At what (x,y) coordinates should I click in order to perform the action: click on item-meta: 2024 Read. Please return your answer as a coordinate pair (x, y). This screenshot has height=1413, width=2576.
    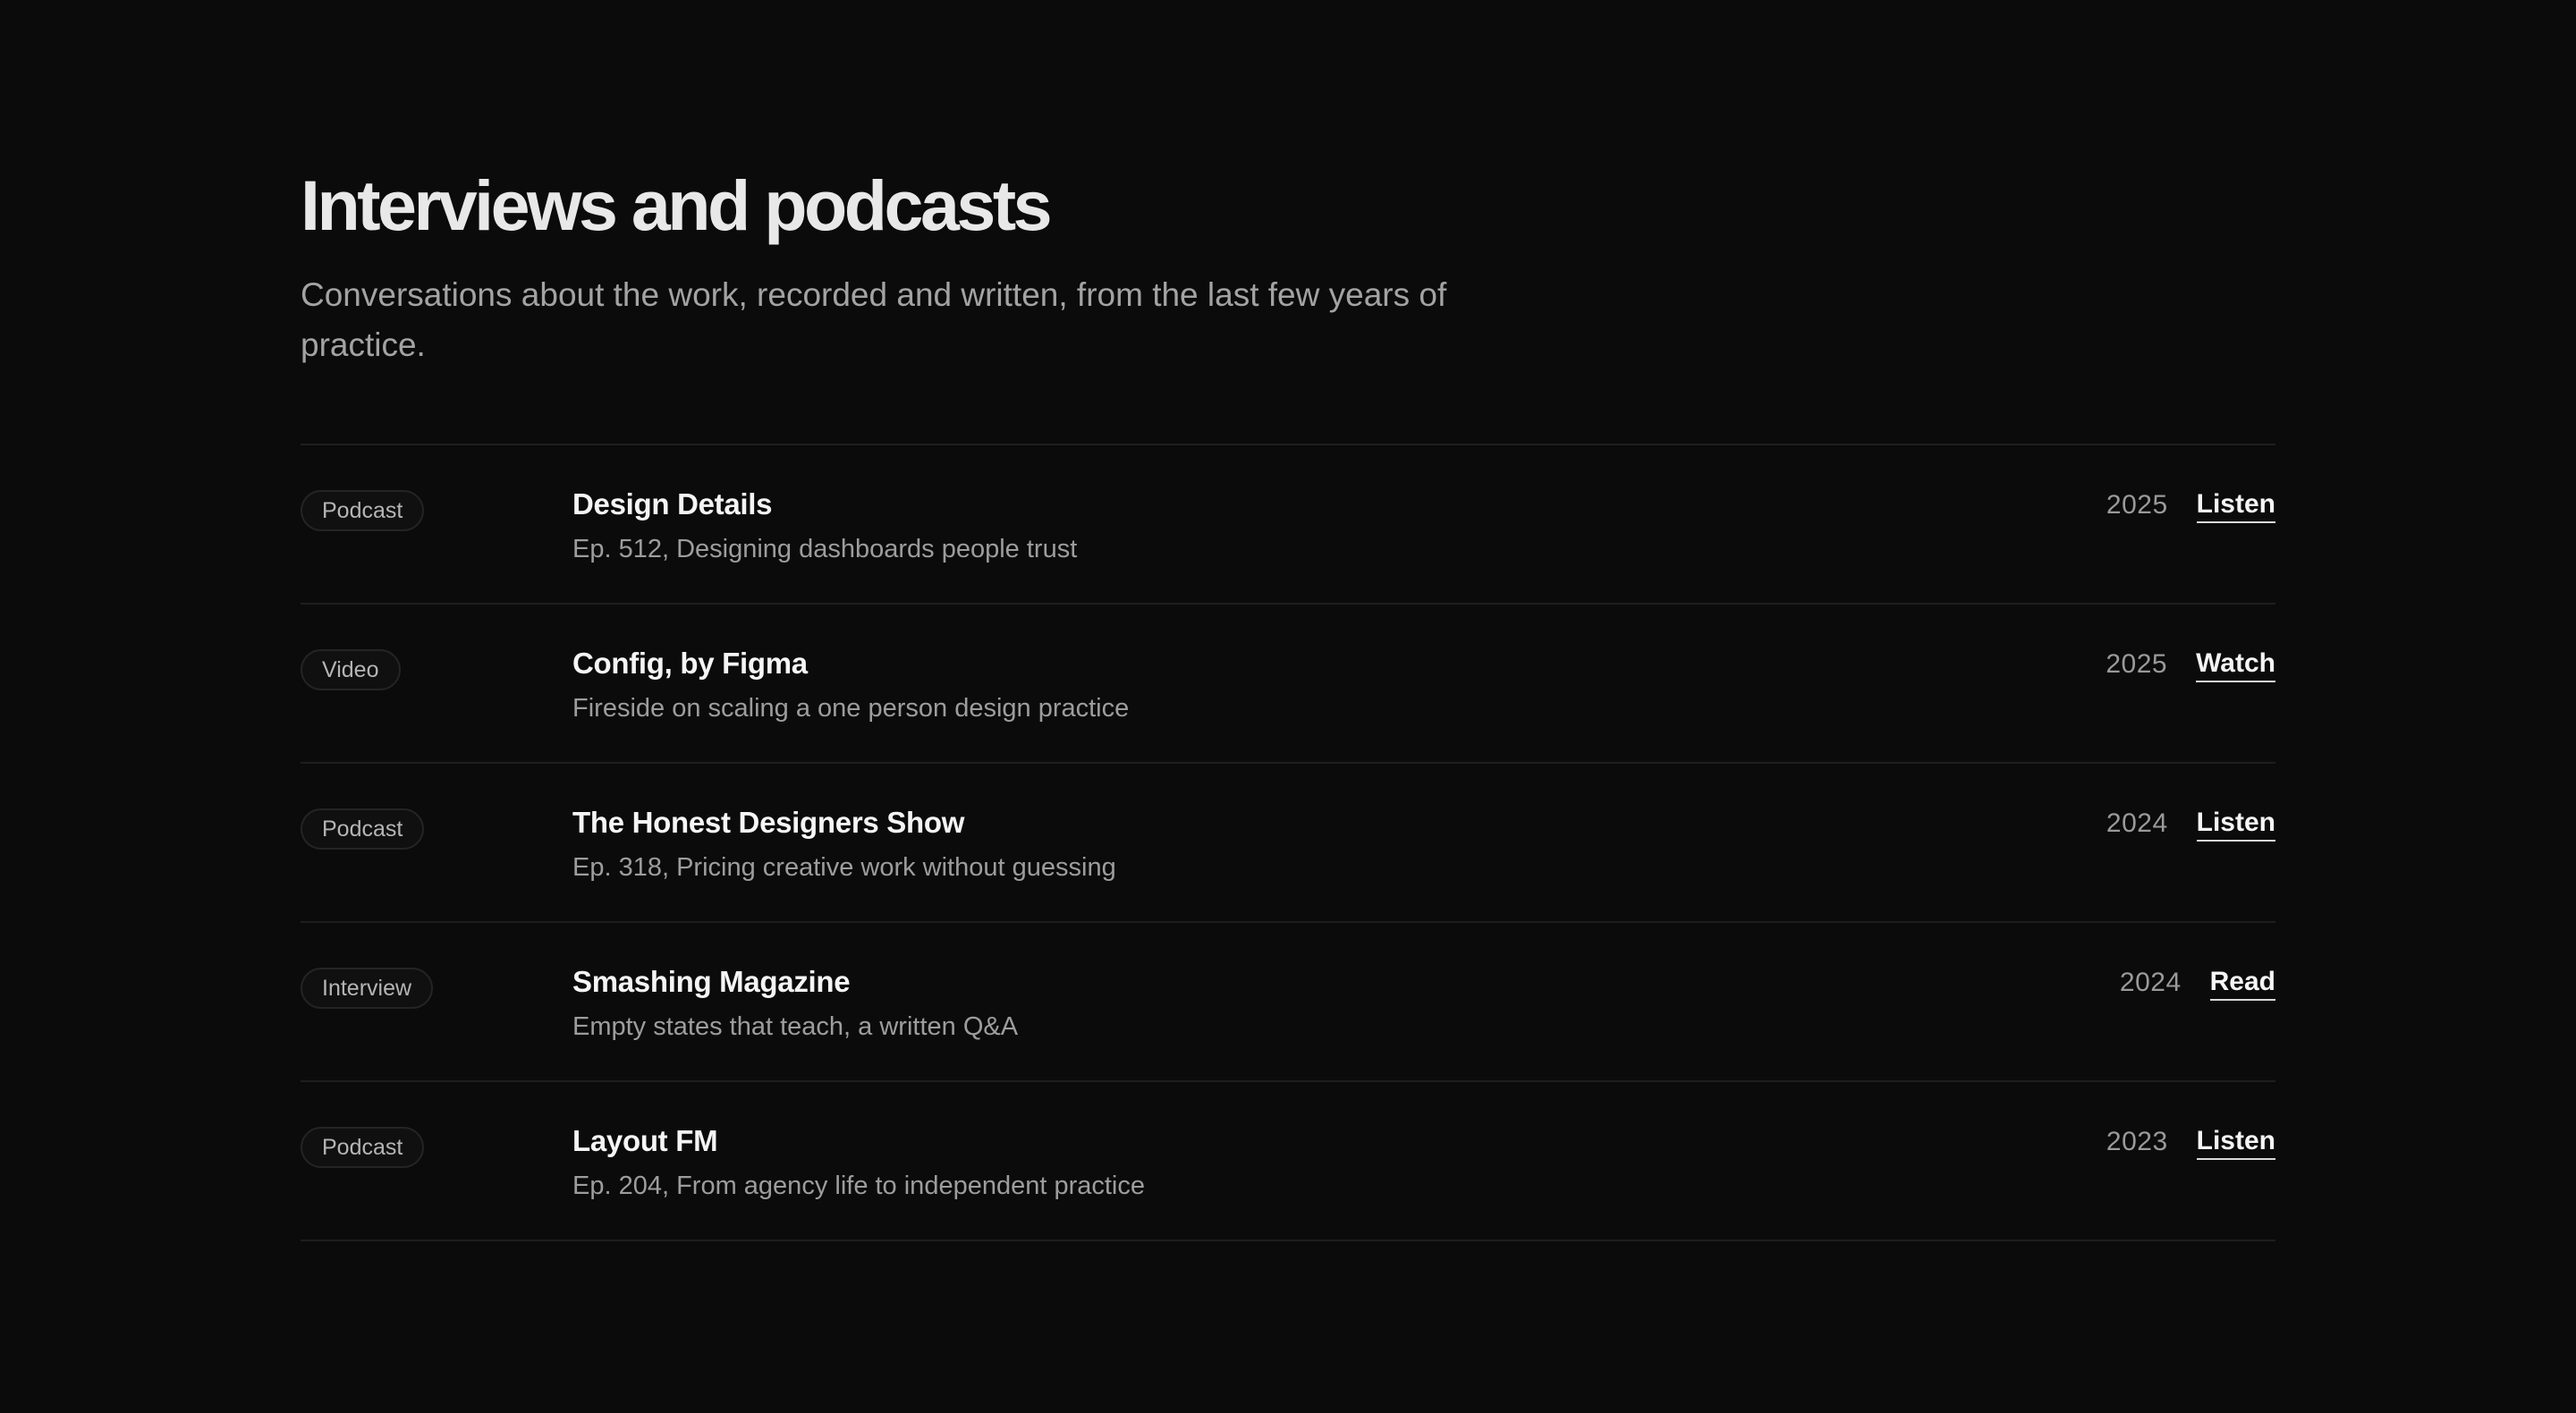
    Looking at the image, I should click on (2197, 983).